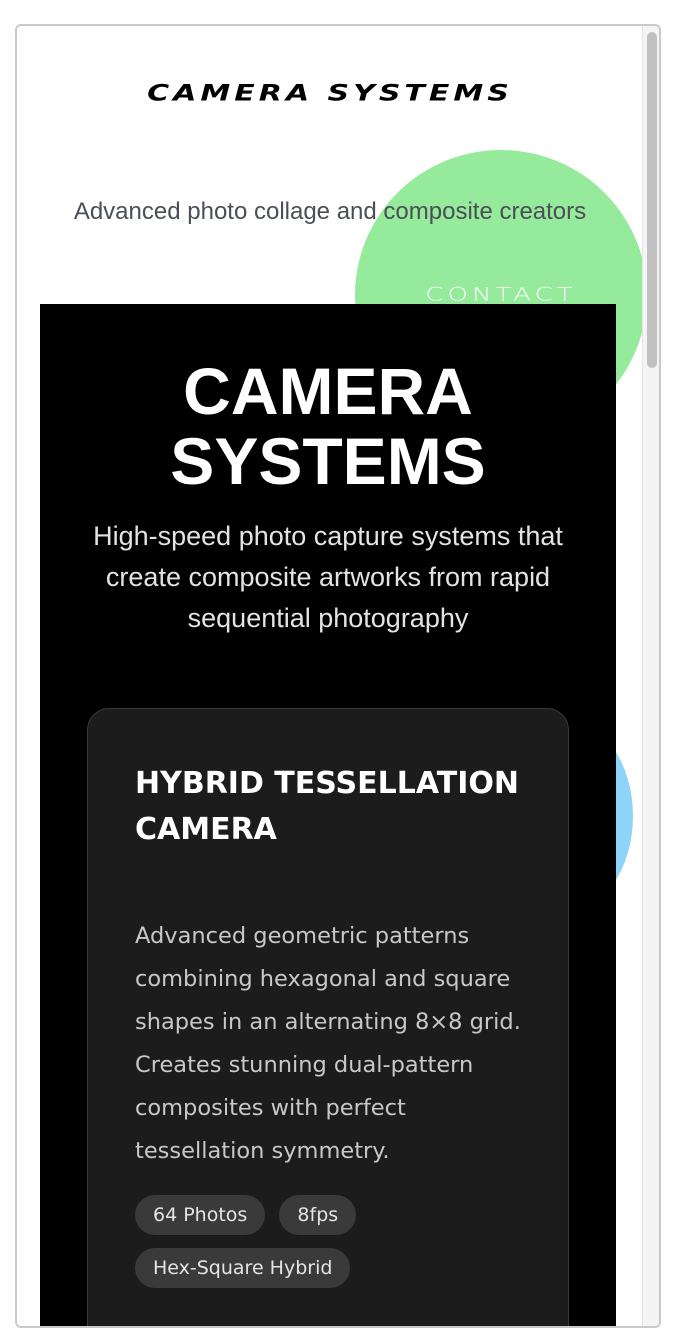  What do you see at coordinates (501, 295) in the screenshot?
I see `contact-link: CONTACT` at bounding box center [501, 295].